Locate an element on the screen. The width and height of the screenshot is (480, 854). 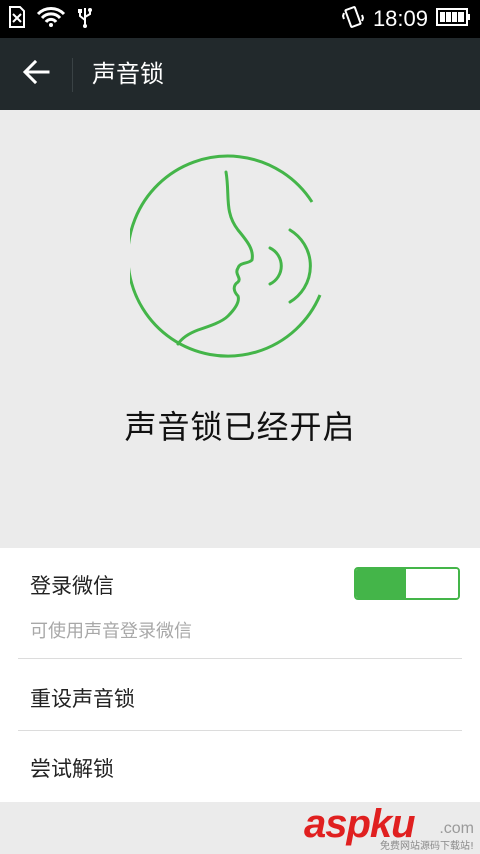
back-button is located at coordinates (36, 74).